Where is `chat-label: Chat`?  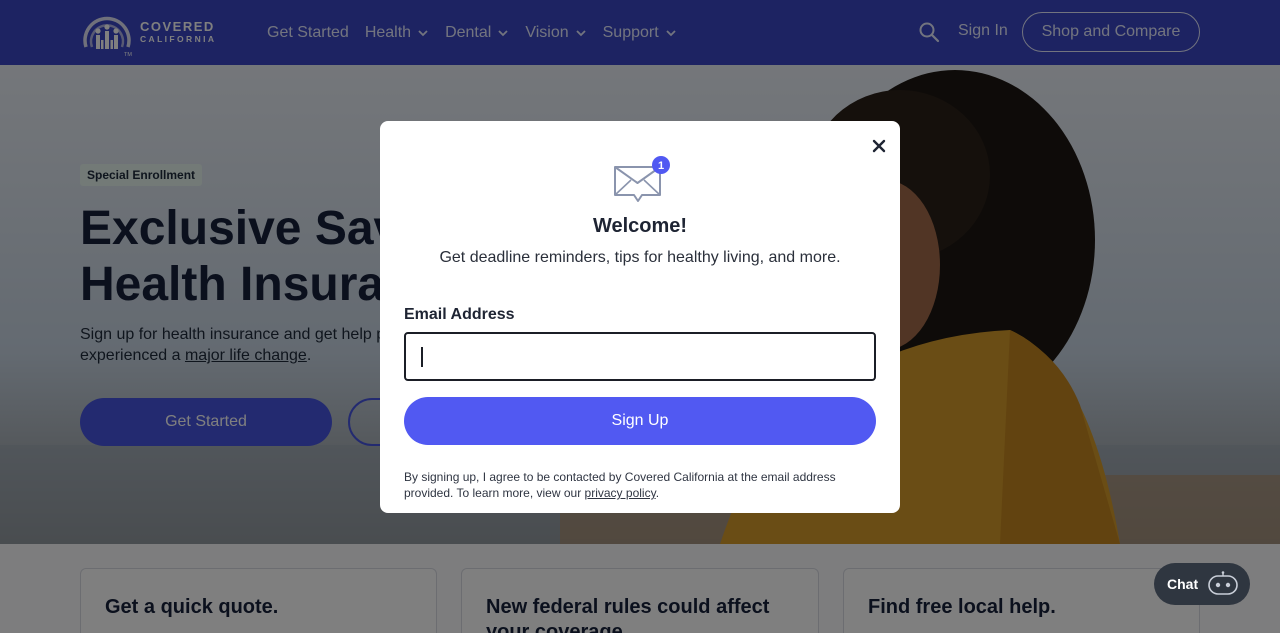 chat-label: Chat is located at coordinates (1183, 584).